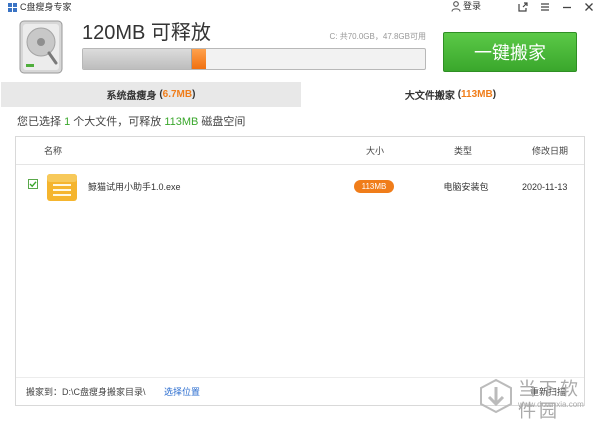  Describe the element at coordinates (199, 59) in the screenshot. I see `releasable-space-fill` at that location.